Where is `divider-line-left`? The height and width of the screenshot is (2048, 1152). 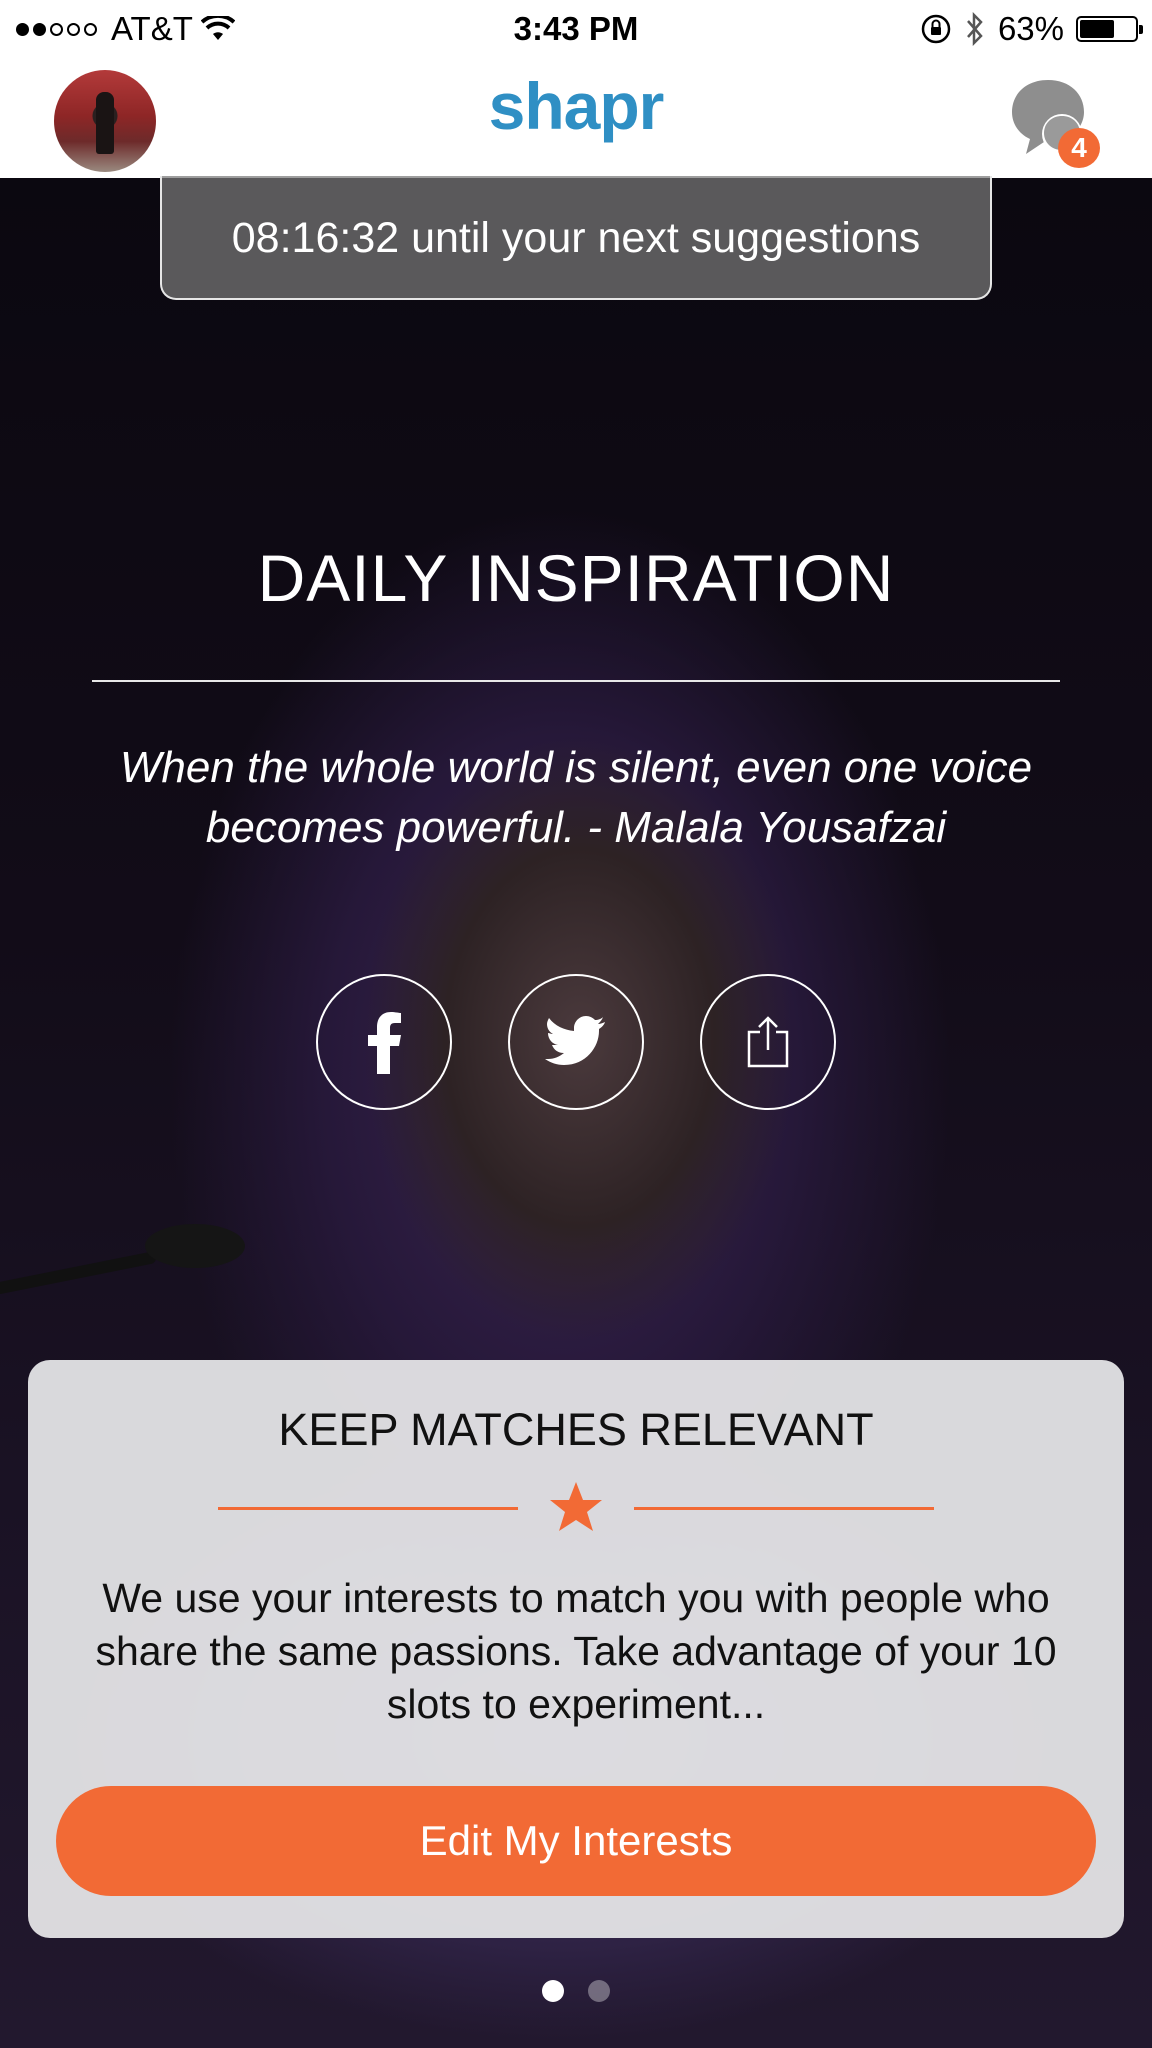 divider-line-left is located at coordinates (368, 1508).